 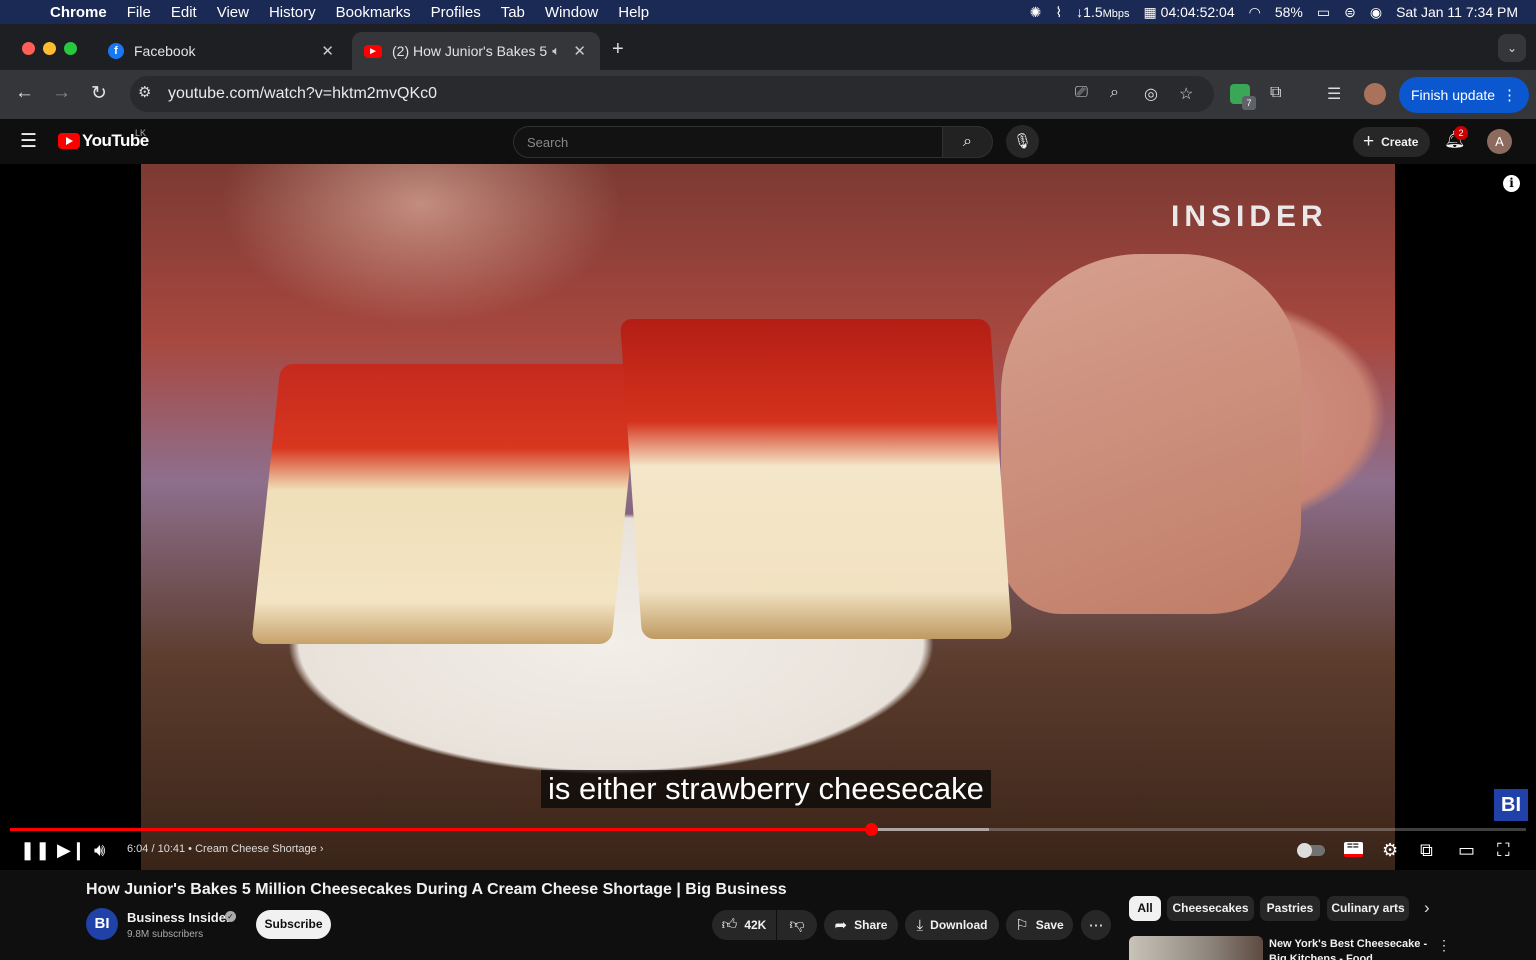 I want to click on time-display: 6:04 / 10:41 • Cream Cheese Shortage ›, so click(x=225, y=849).